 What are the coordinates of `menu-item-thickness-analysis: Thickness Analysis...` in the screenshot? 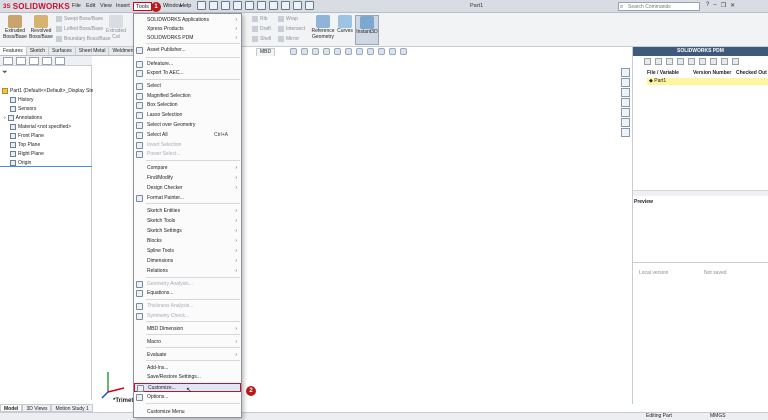 It's located at (187, 306).